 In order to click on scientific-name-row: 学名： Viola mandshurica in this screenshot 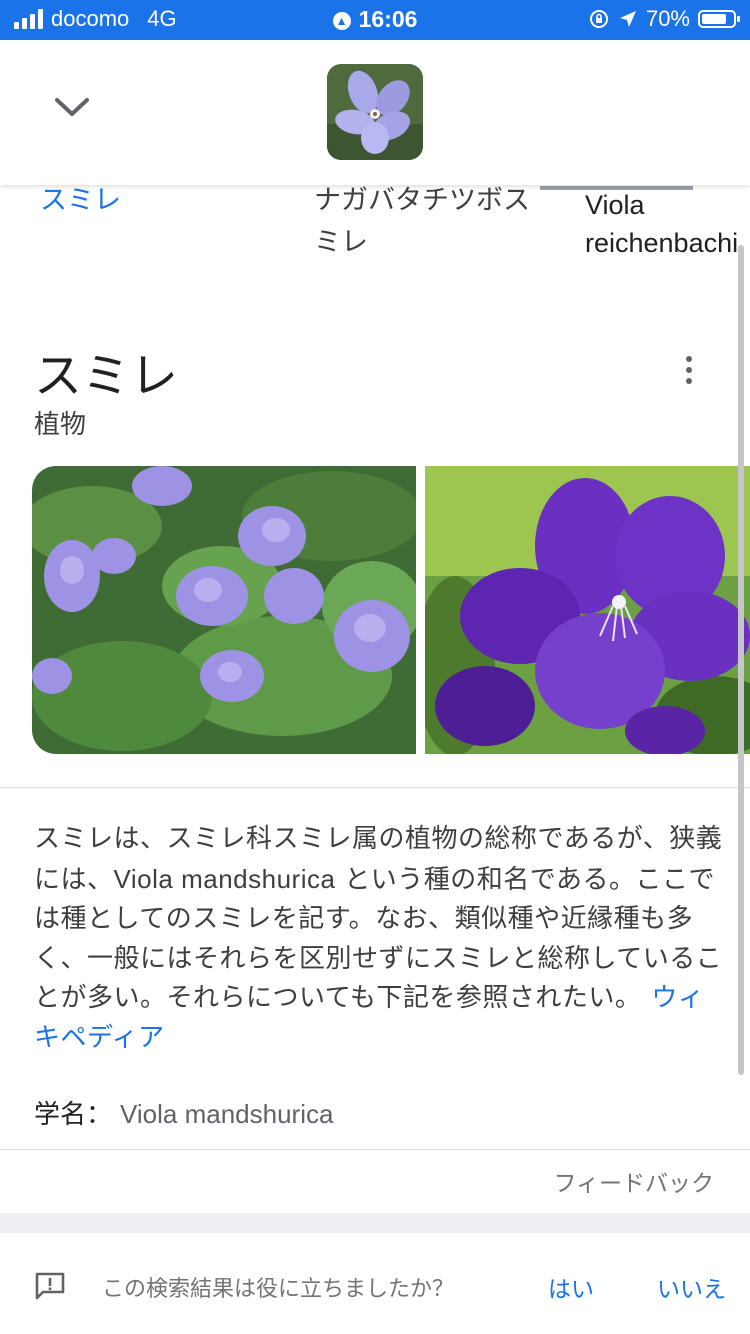, I will do `click(183, 1112)`.